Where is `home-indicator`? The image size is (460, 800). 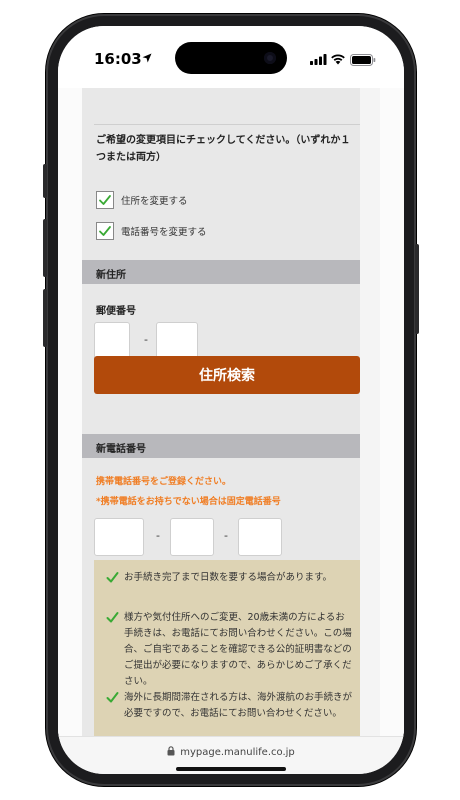
home-indicator is located at coordinates (231, 769).